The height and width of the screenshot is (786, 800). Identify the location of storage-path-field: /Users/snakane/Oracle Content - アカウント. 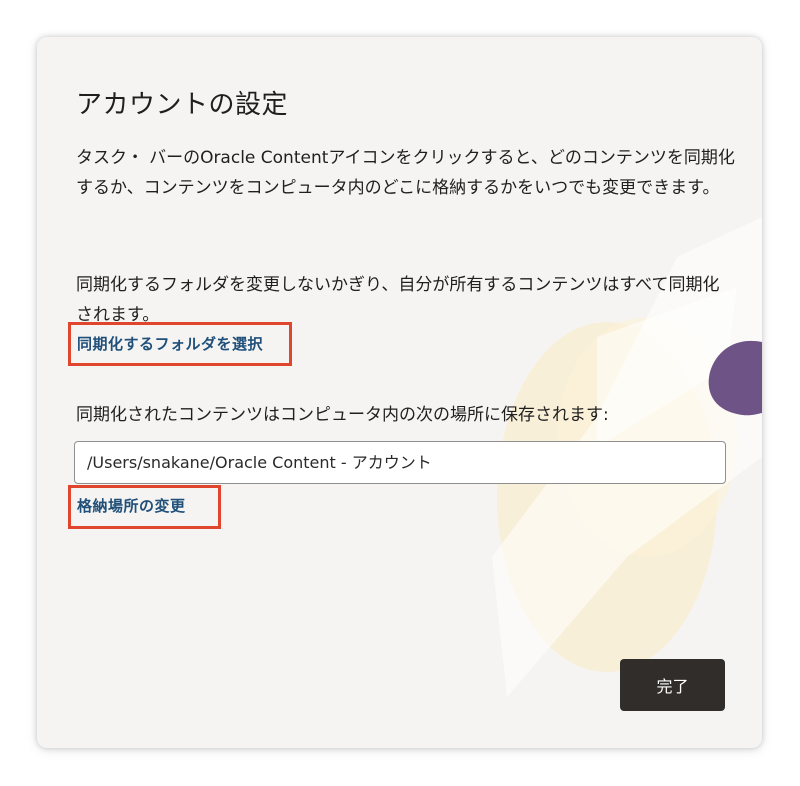
(400, 462).